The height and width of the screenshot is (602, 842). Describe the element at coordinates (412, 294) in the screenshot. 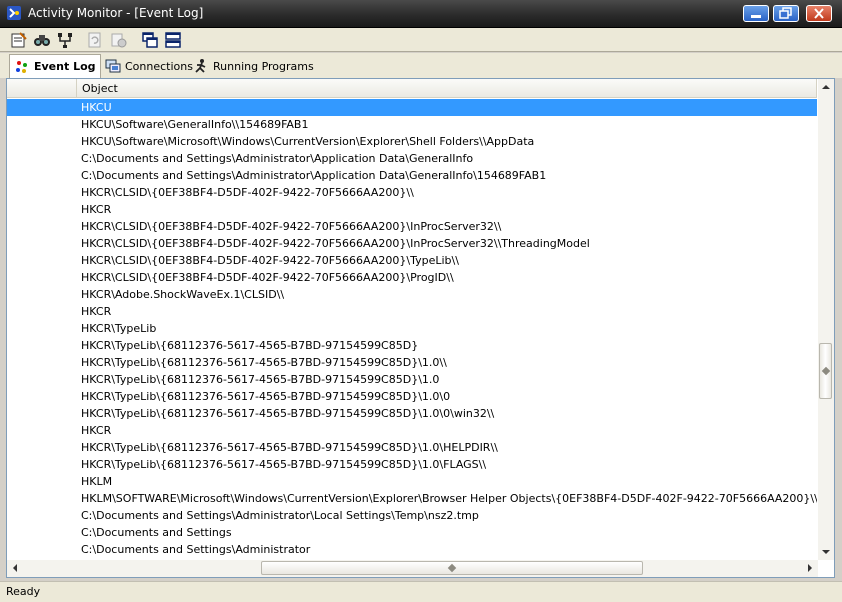

I see `table-row: HKCR\Adobe.ShockWaveEx.1\CLSID\\` at that location.